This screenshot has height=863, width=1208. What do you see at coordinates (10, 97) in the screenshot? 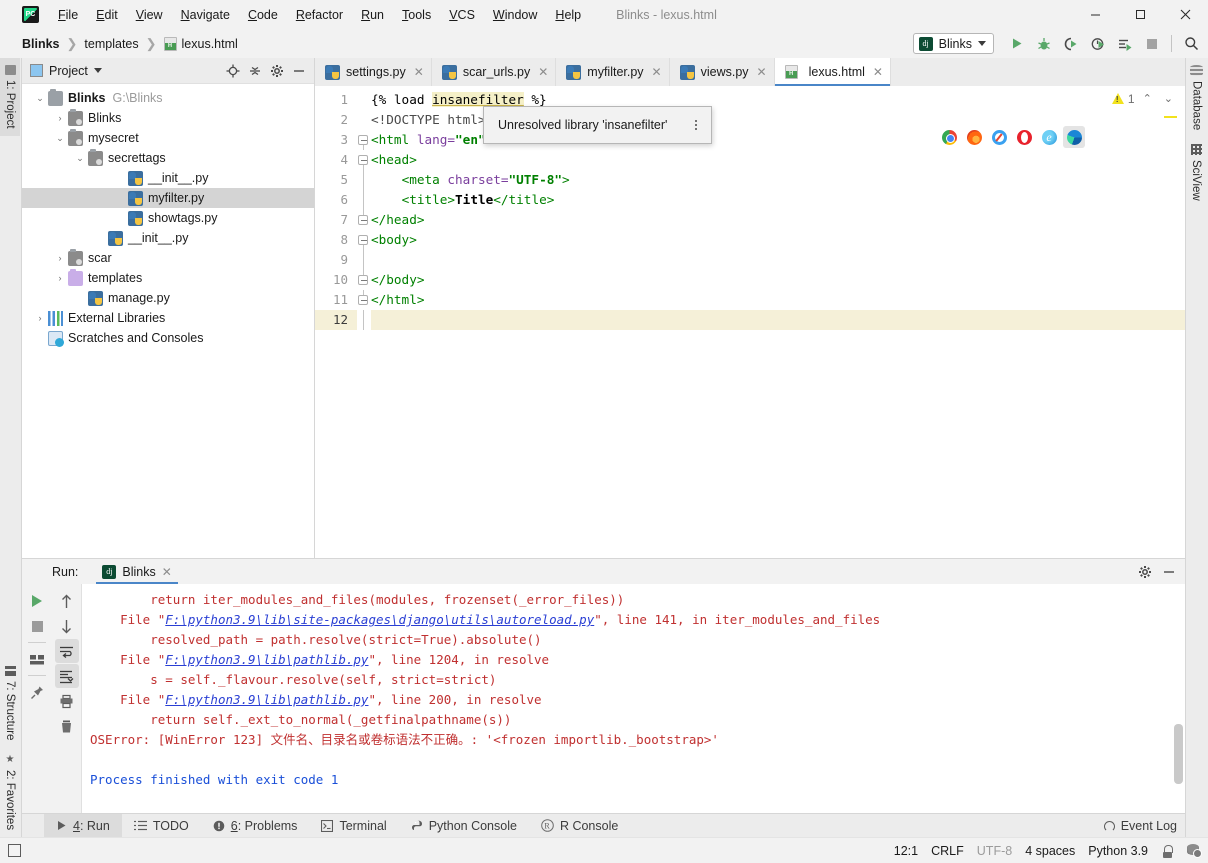
I see `sidebar-item-project: 1: Project` at bounding box center [10, 97].